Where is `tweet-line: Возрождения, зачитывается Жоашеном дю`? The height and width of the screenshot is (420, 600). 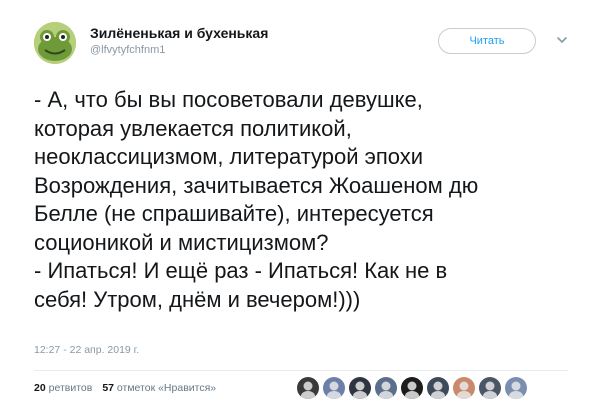 tweet-line: Возрождения, зачитывается Жоашеном дю is located at coordinates (256, 185).